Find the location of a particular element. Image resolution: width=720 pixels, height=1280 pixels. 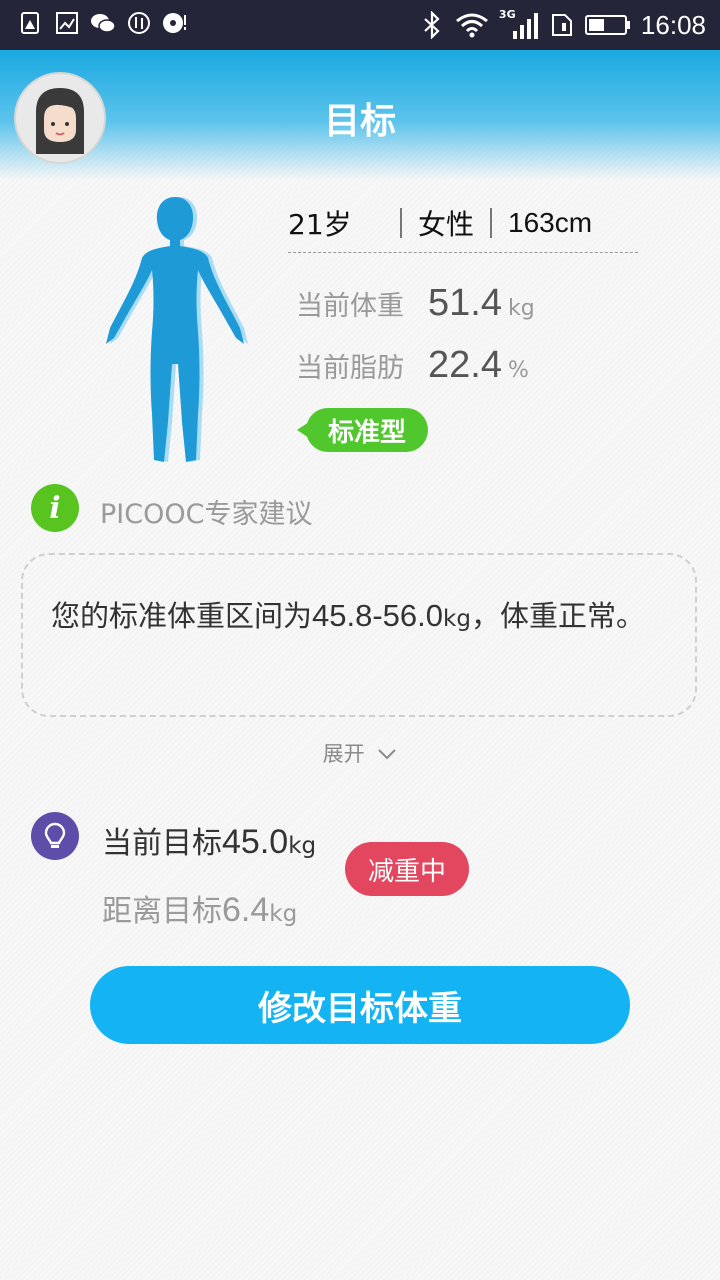

lightbulb-icon is located at coordinates (55, 836).